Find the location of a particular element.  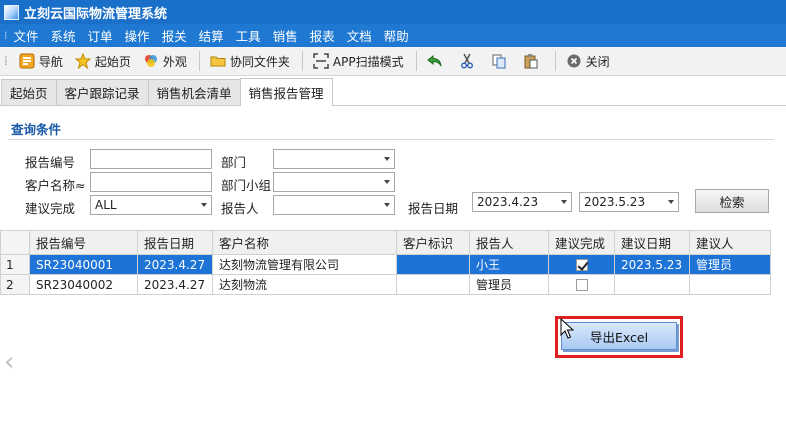

copy-button is located at coordinates (501, 61).